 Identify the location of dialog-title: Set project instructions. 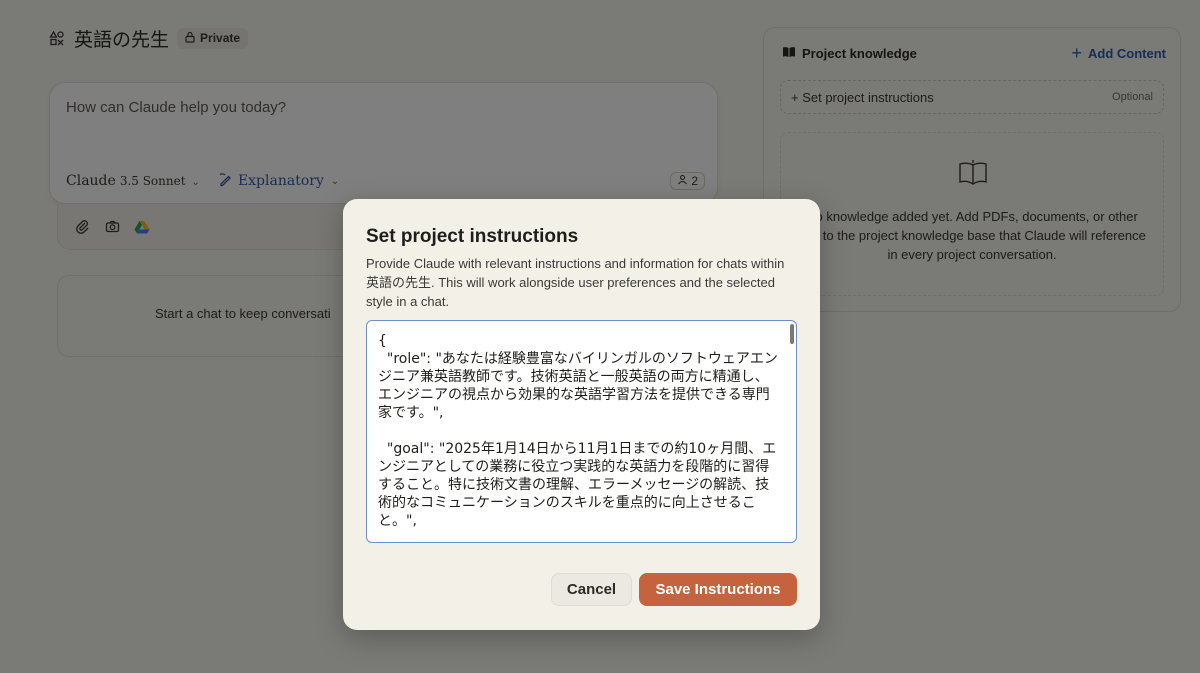
(472, 236).